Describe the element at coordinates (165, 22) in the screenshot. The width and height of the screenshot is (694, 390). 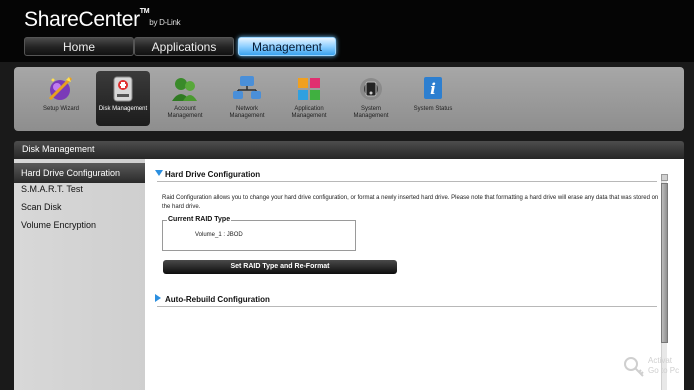
I see `brand-byline: by D-Link` at that location.